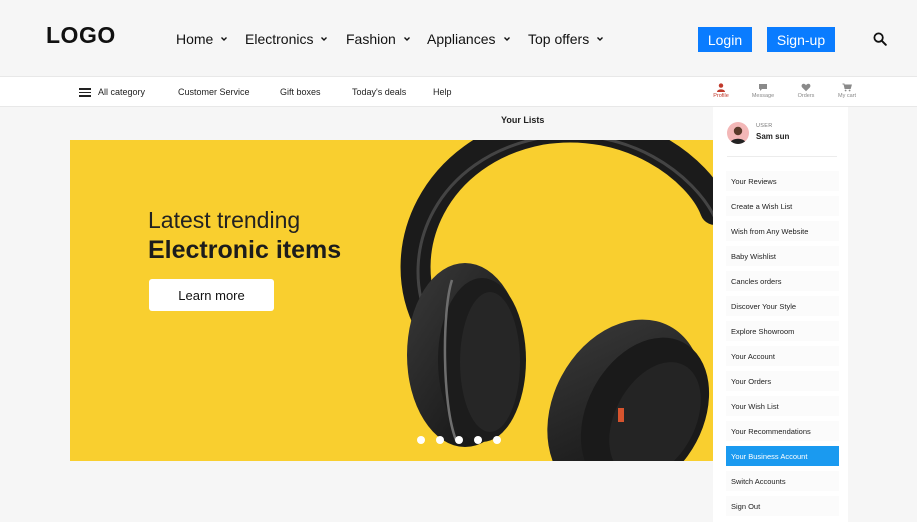 This screenshot has width=917, height=522. What do you see at coordinates (442, 92) in the screenshot?
I see `subnav-help: Help` at bounding box center [442, 92].